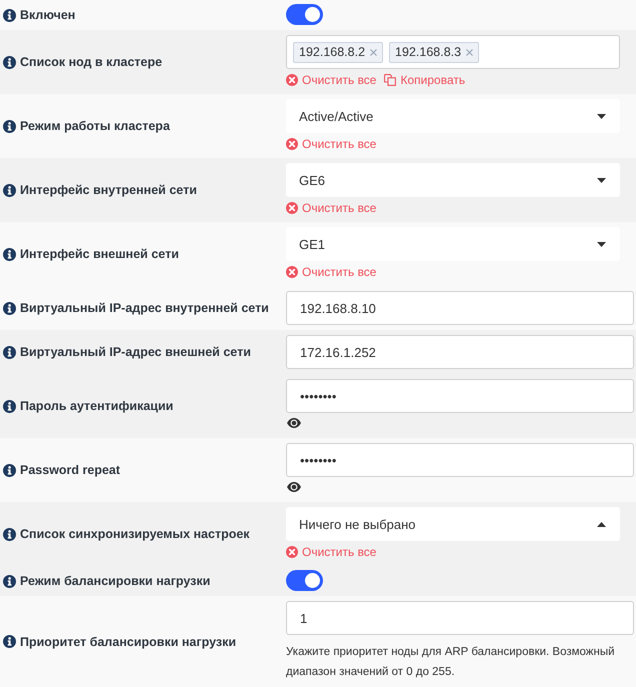  Describe the element at coordinates (108, 190) in the screenshot. I see `field-label: Интерфейс внутренней сети` at that location.